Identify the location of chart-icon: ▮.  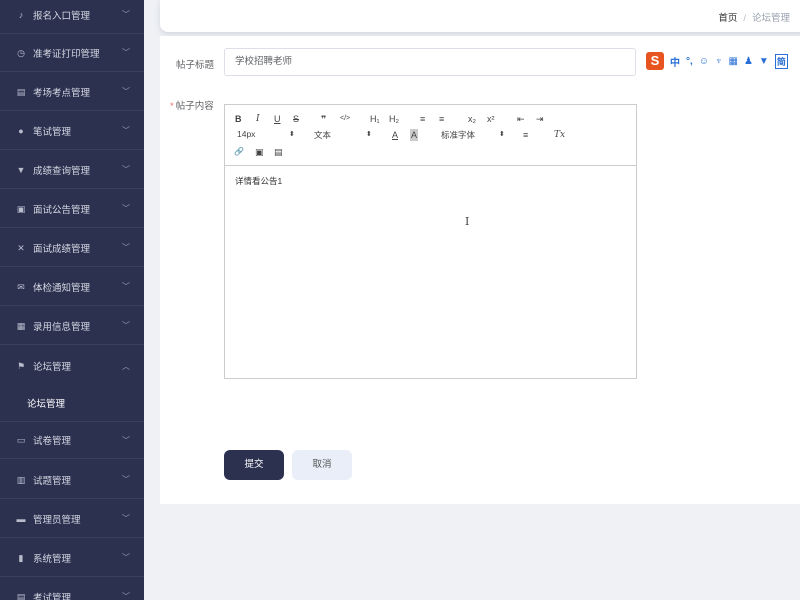
(21, 557).